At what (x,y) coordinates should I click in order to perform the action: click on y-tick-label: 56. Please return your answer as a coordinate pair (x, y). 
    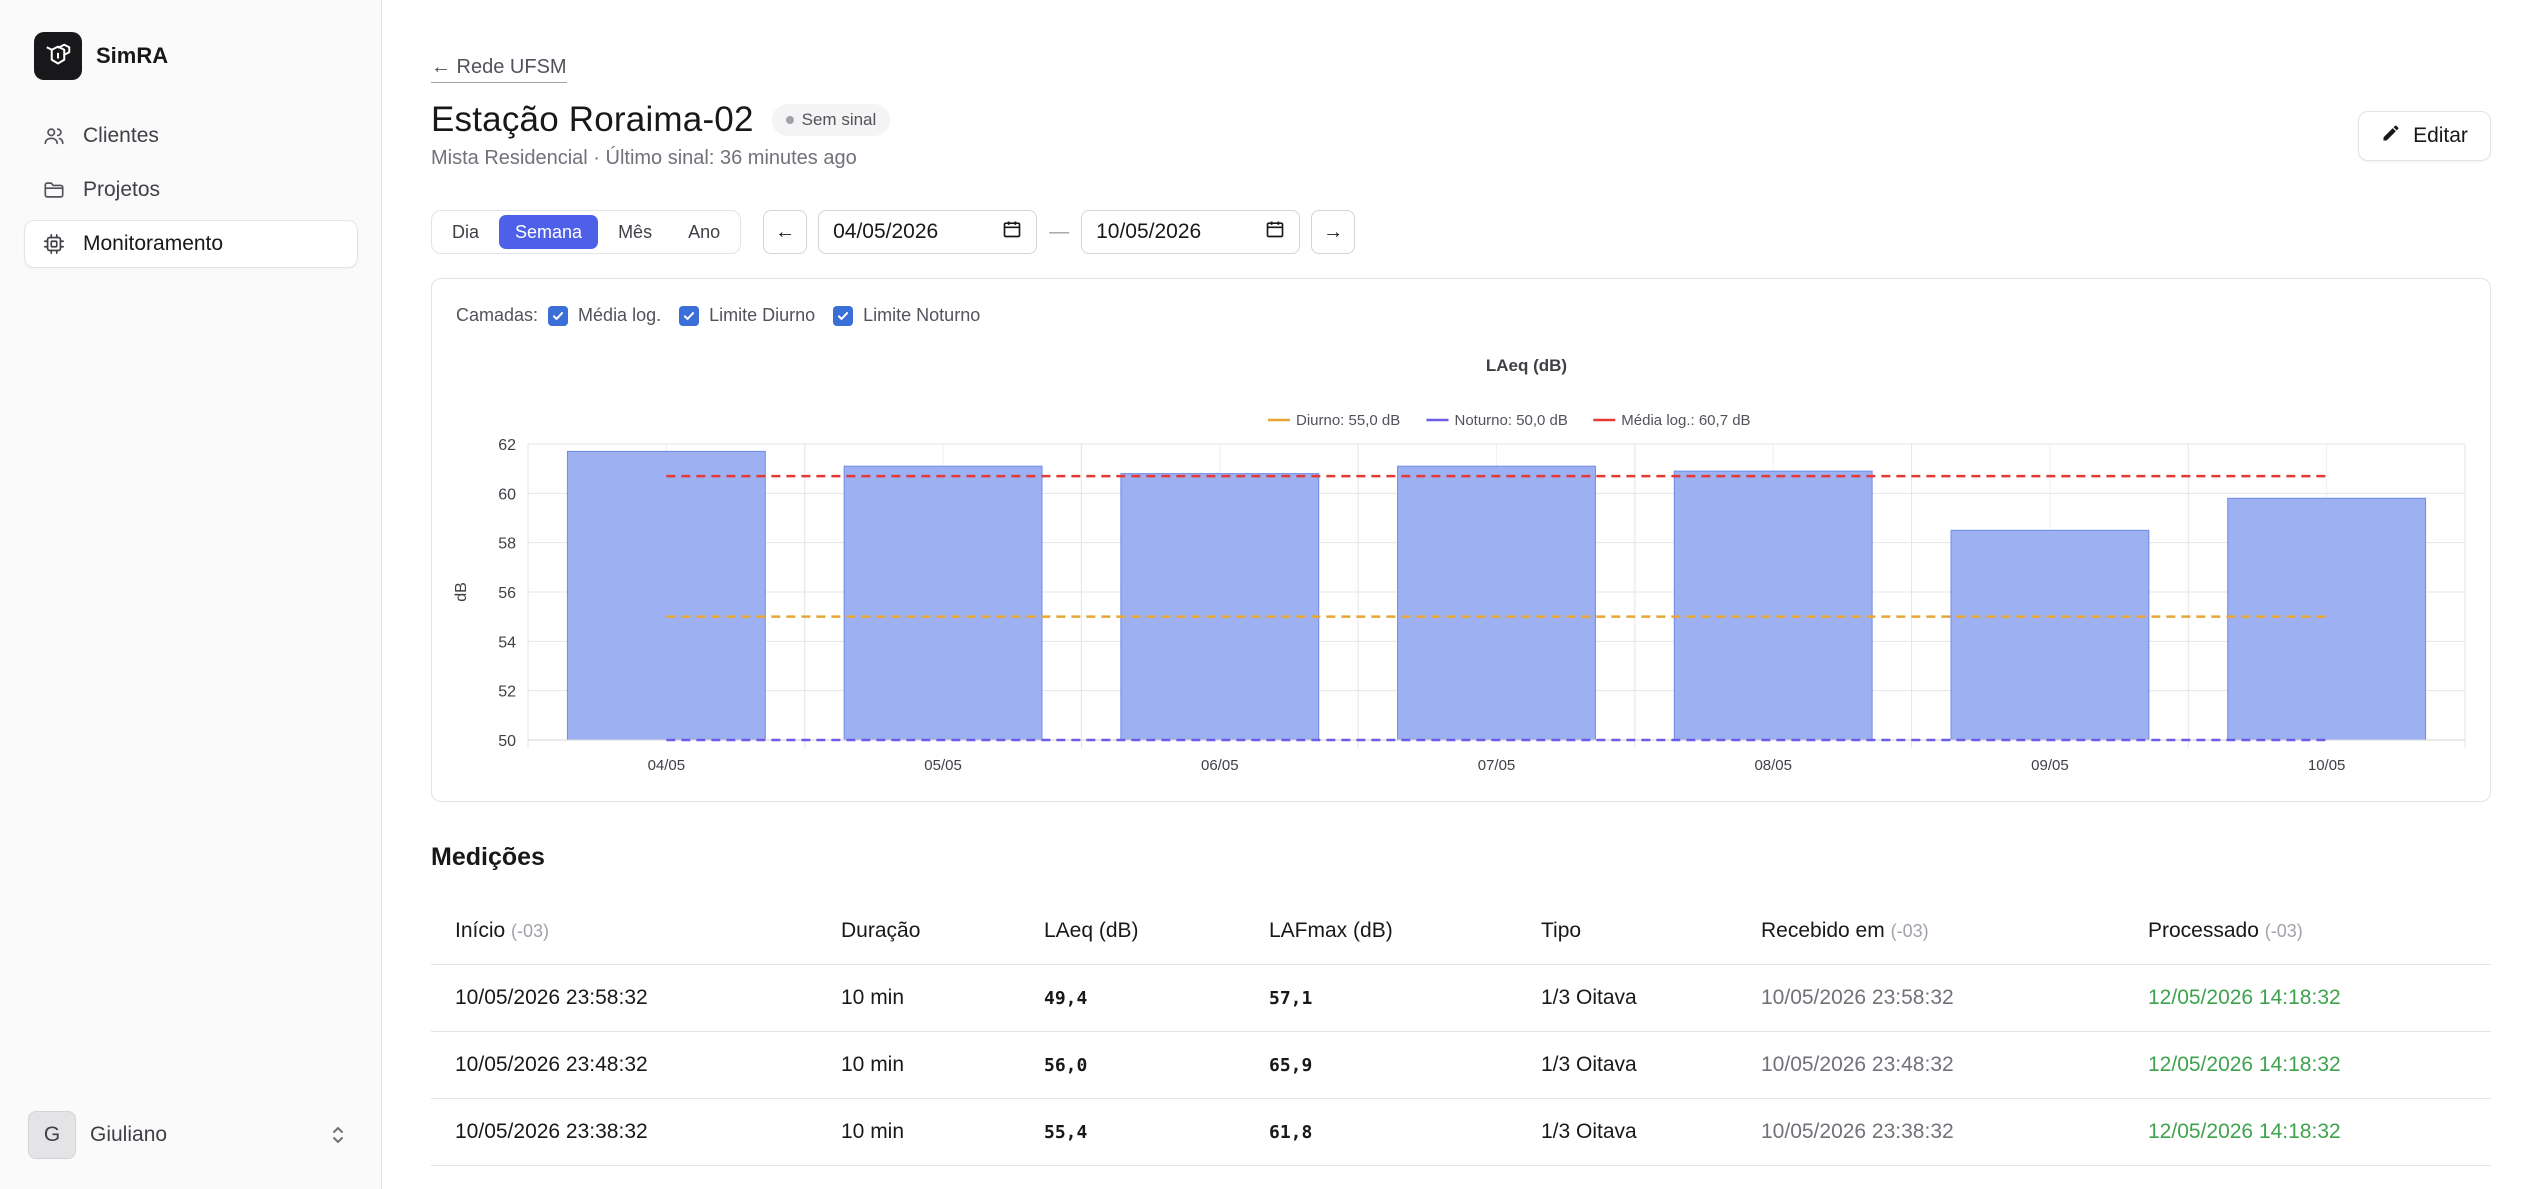
    Looking at the image, I should click on (507, 593).